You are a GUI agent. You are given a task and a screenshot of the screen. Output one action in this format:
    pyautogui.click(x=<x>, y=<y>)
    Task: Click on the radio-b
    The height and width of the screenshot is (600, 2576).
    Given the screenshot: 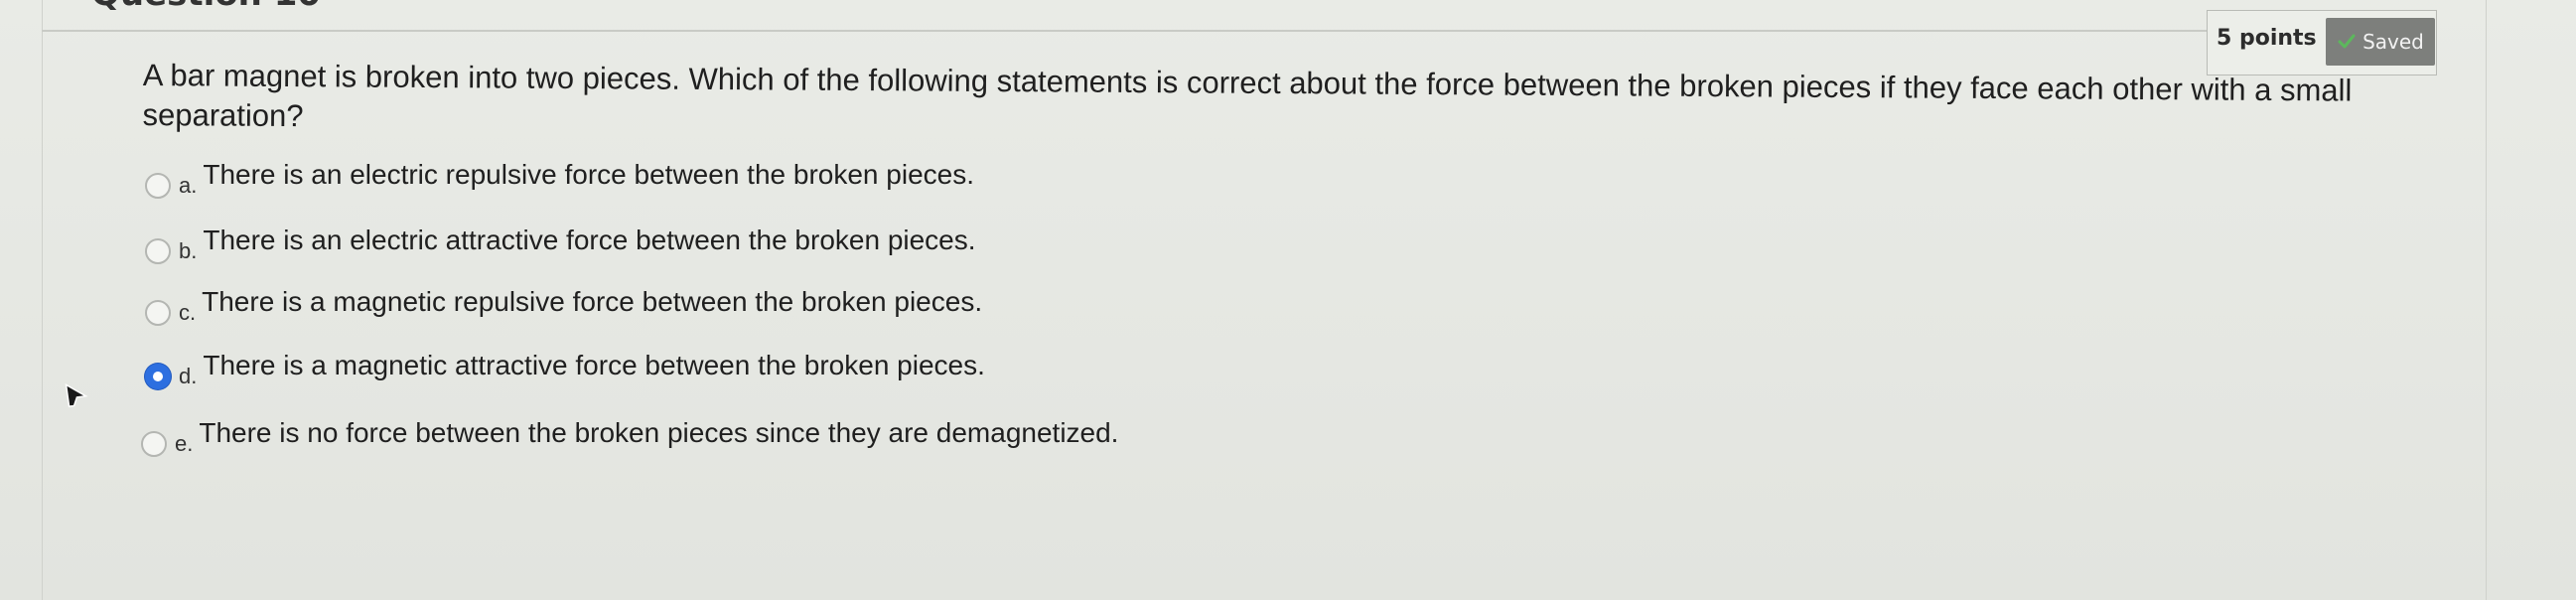 What is the action you would take?
    pyautogui.click(x=158, y=251)
    